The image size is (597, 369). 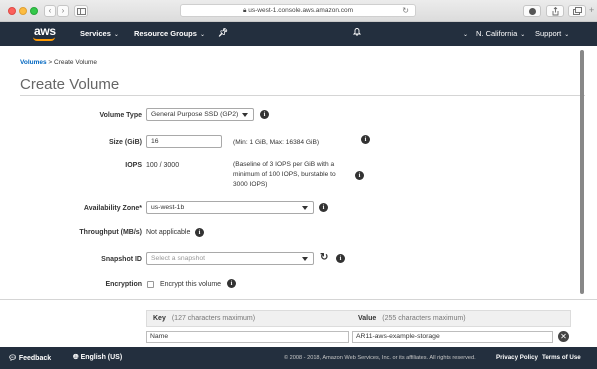 I want to click on address-bar: 🔒︎ us-west-1.console.aws.amazon.com ↻, so click(x=298, y=10).